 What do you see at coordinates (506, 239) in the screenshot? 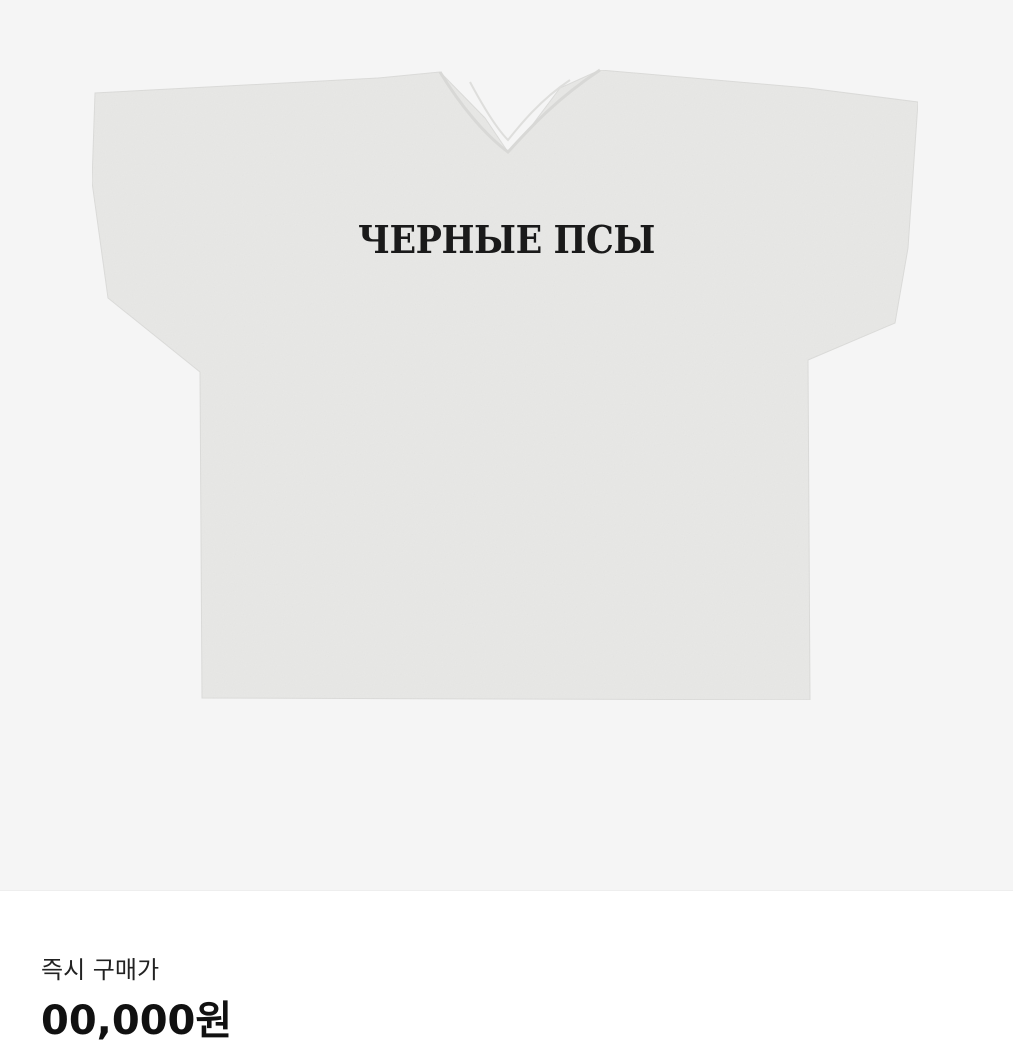
I see `shirt-print-text: ЧЕРНЫЕ ПСЫ` at bounding box center [506, 239].